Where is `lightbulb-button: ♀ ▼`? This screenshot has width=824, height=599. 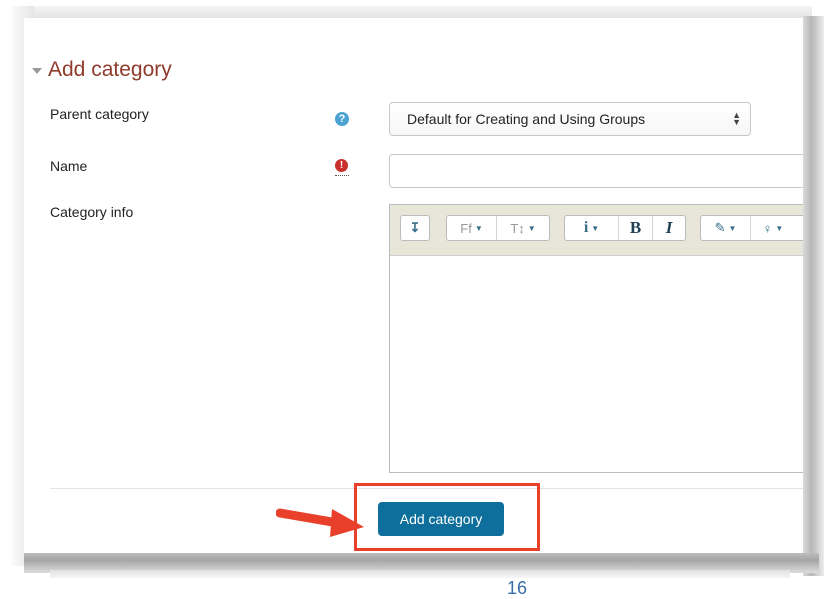
lightbulb-button: ♀ ▼ is located at coordinates (773, 228).